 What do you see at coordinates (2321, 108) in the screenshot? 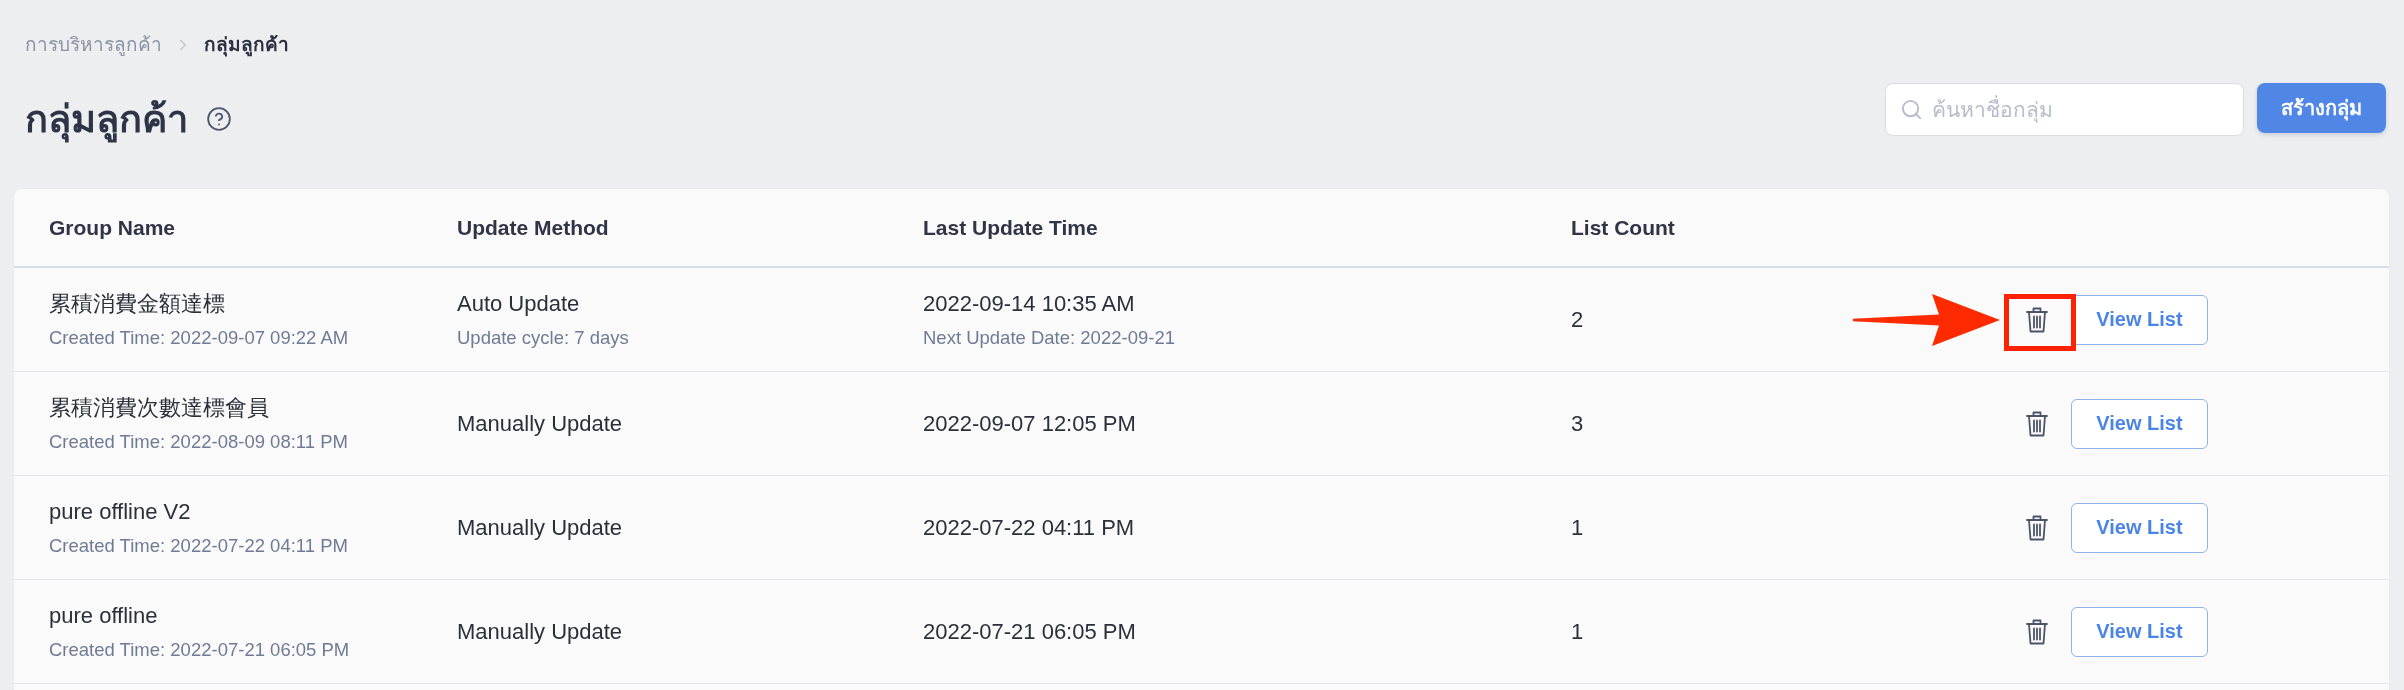
I see `create-group-button: สร้างกลุ่ม` at bounding box center [2321, 108].